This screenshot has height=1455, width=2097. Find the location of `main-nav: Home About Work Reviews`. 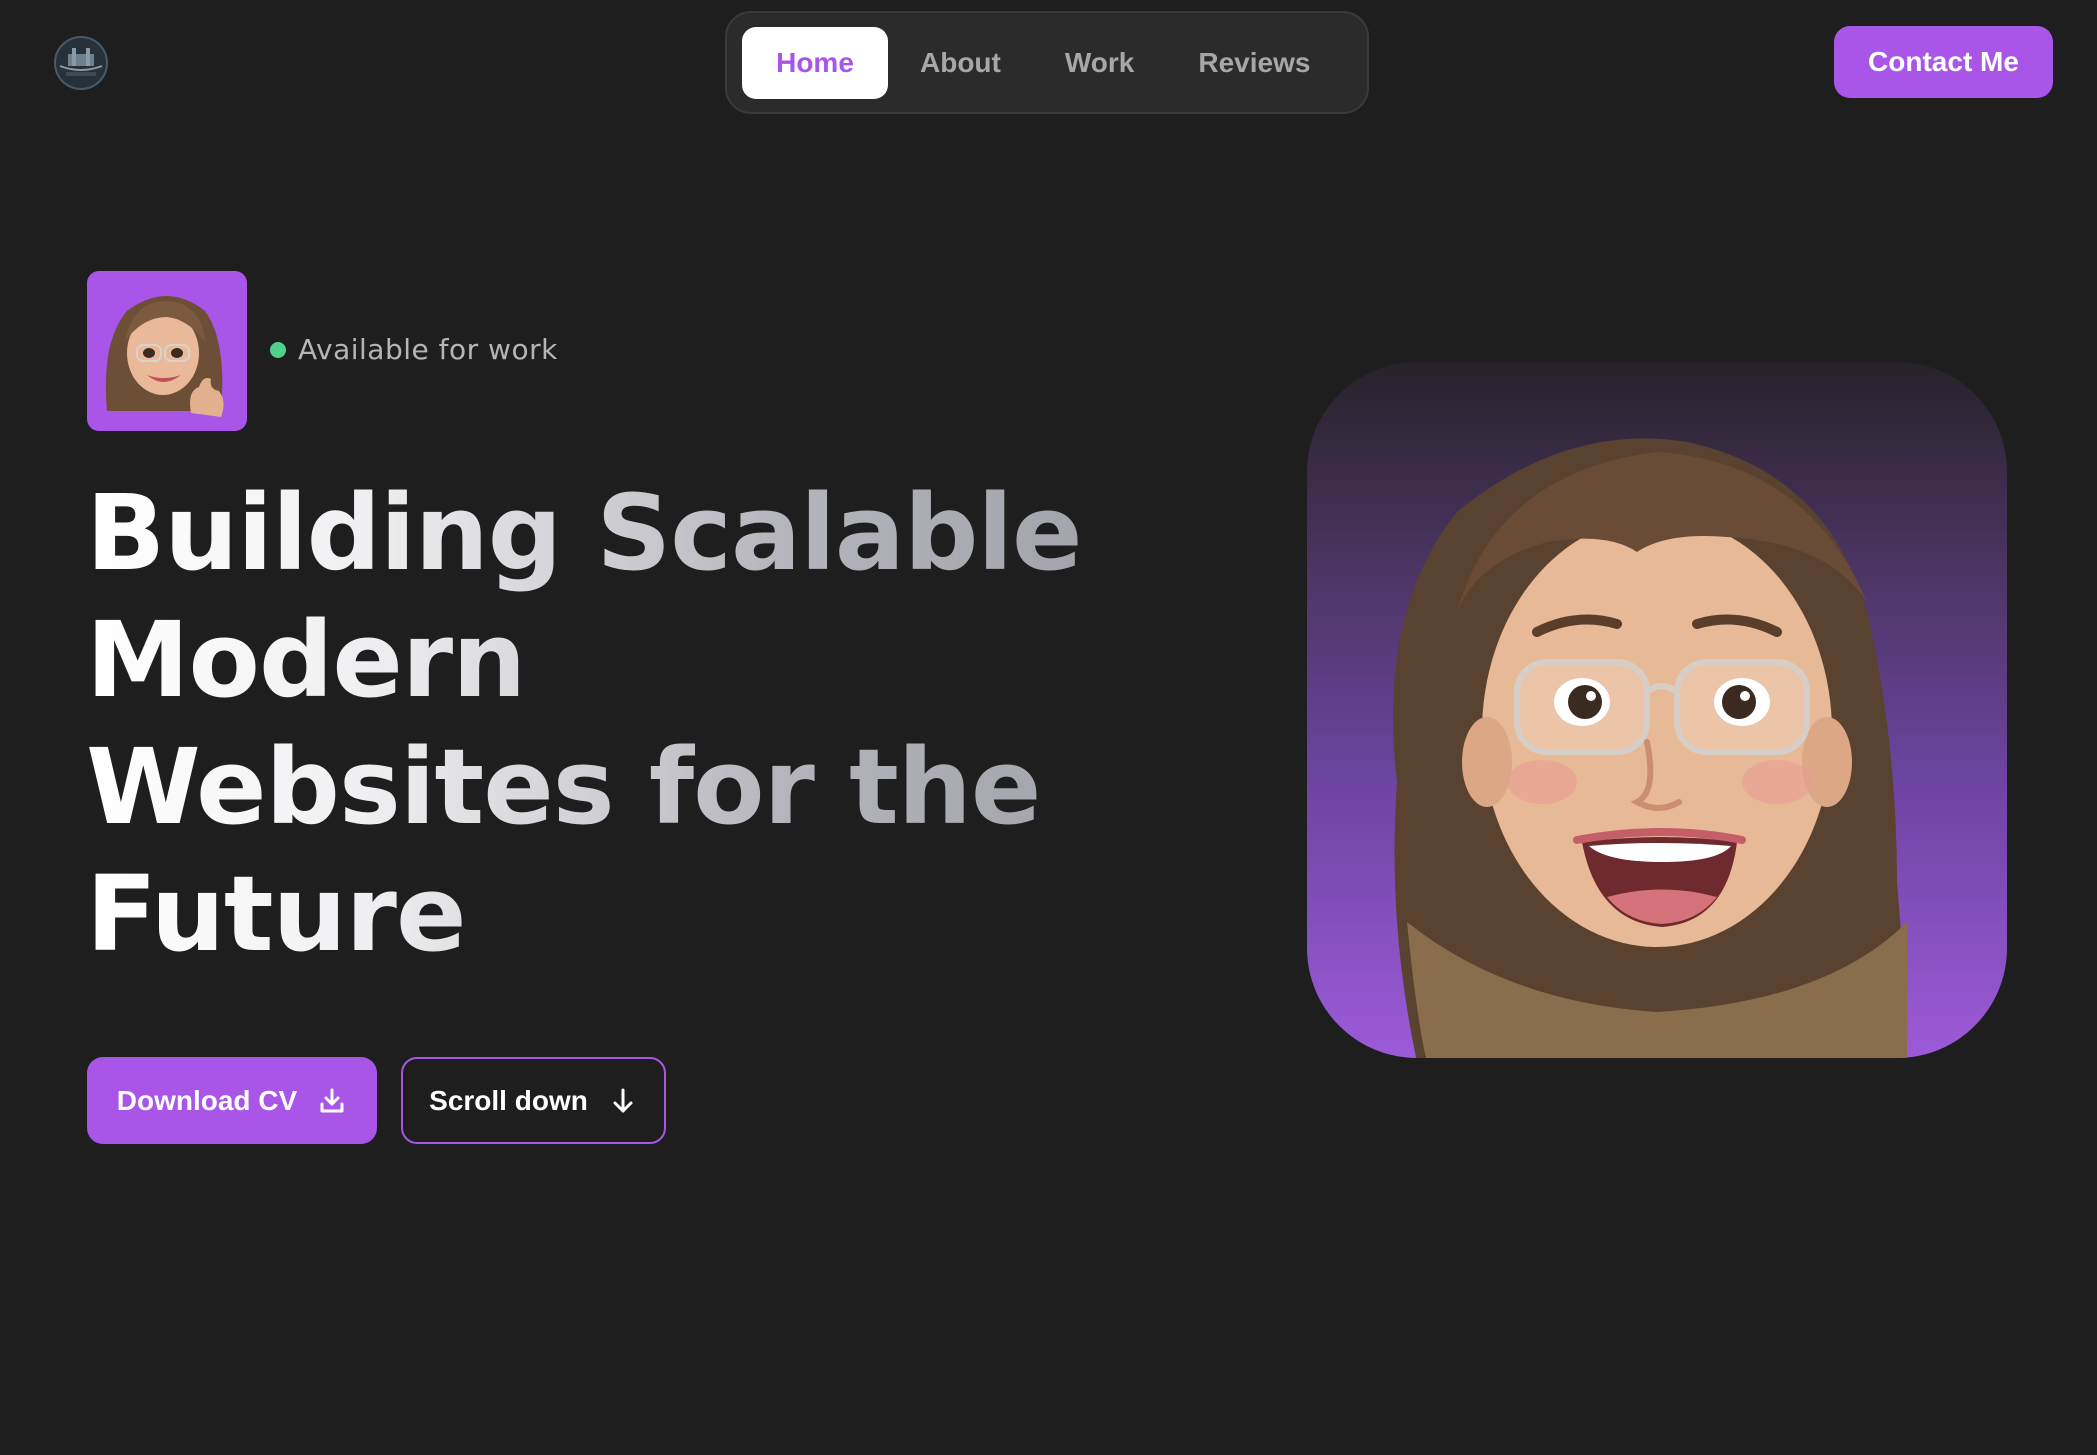

main-nav: Home About Work Reviews is located at coordinates (1047, 62).